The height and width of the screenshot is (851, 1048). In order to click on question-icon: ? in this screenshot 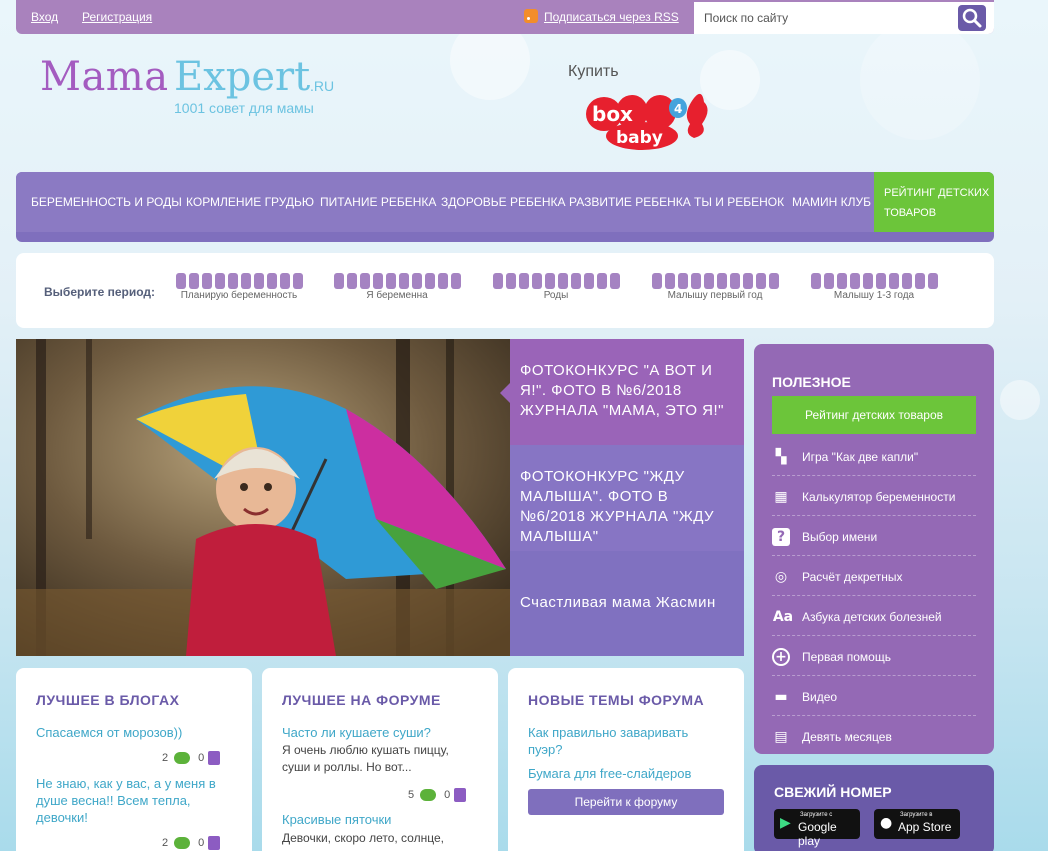, I will do `click(781, 537)`.